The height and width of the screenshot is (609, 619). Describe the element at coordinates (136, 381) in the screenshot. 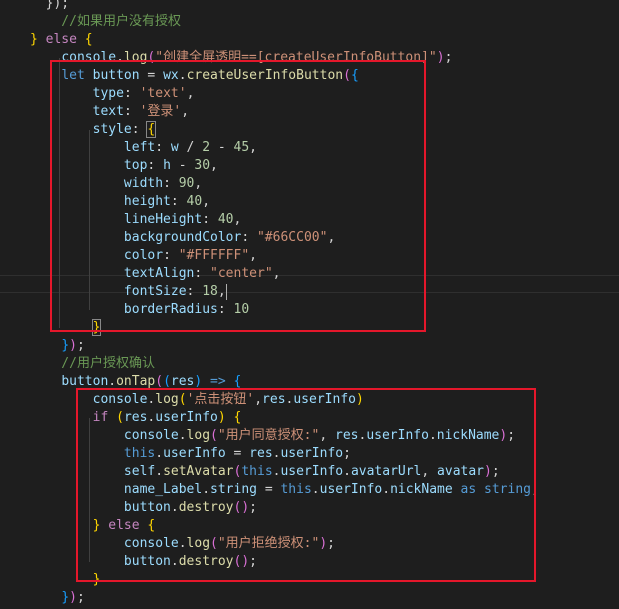

I see `code-token: onTap` at that location.